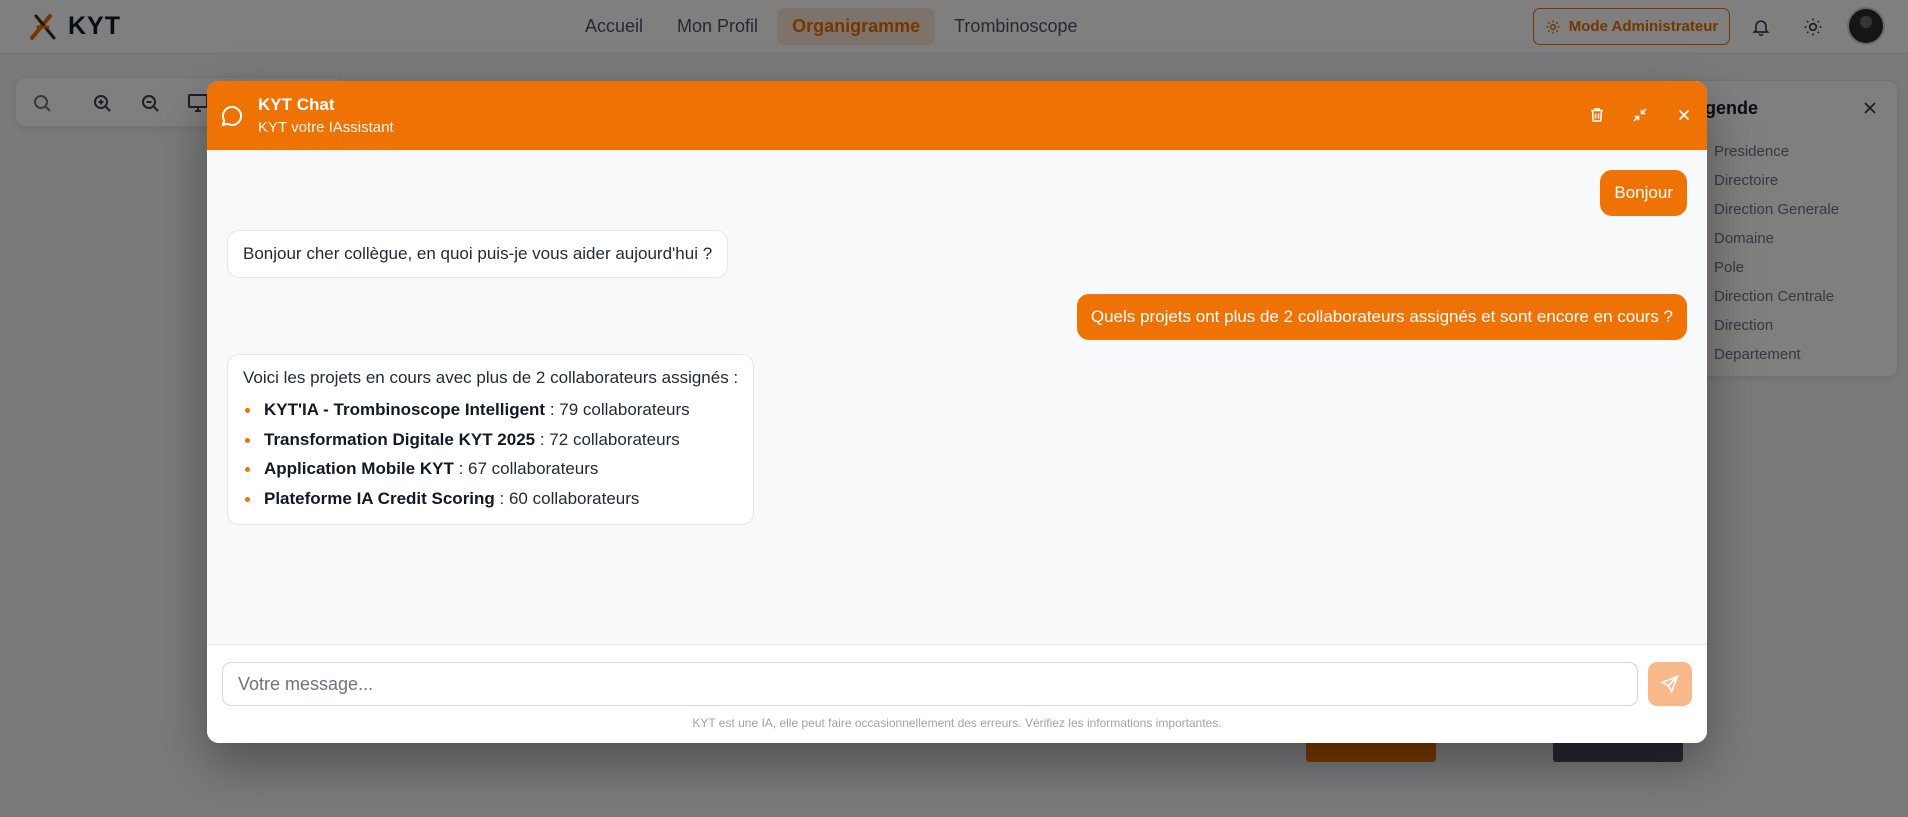  I want to click on send-icon, so click(1669, 684).